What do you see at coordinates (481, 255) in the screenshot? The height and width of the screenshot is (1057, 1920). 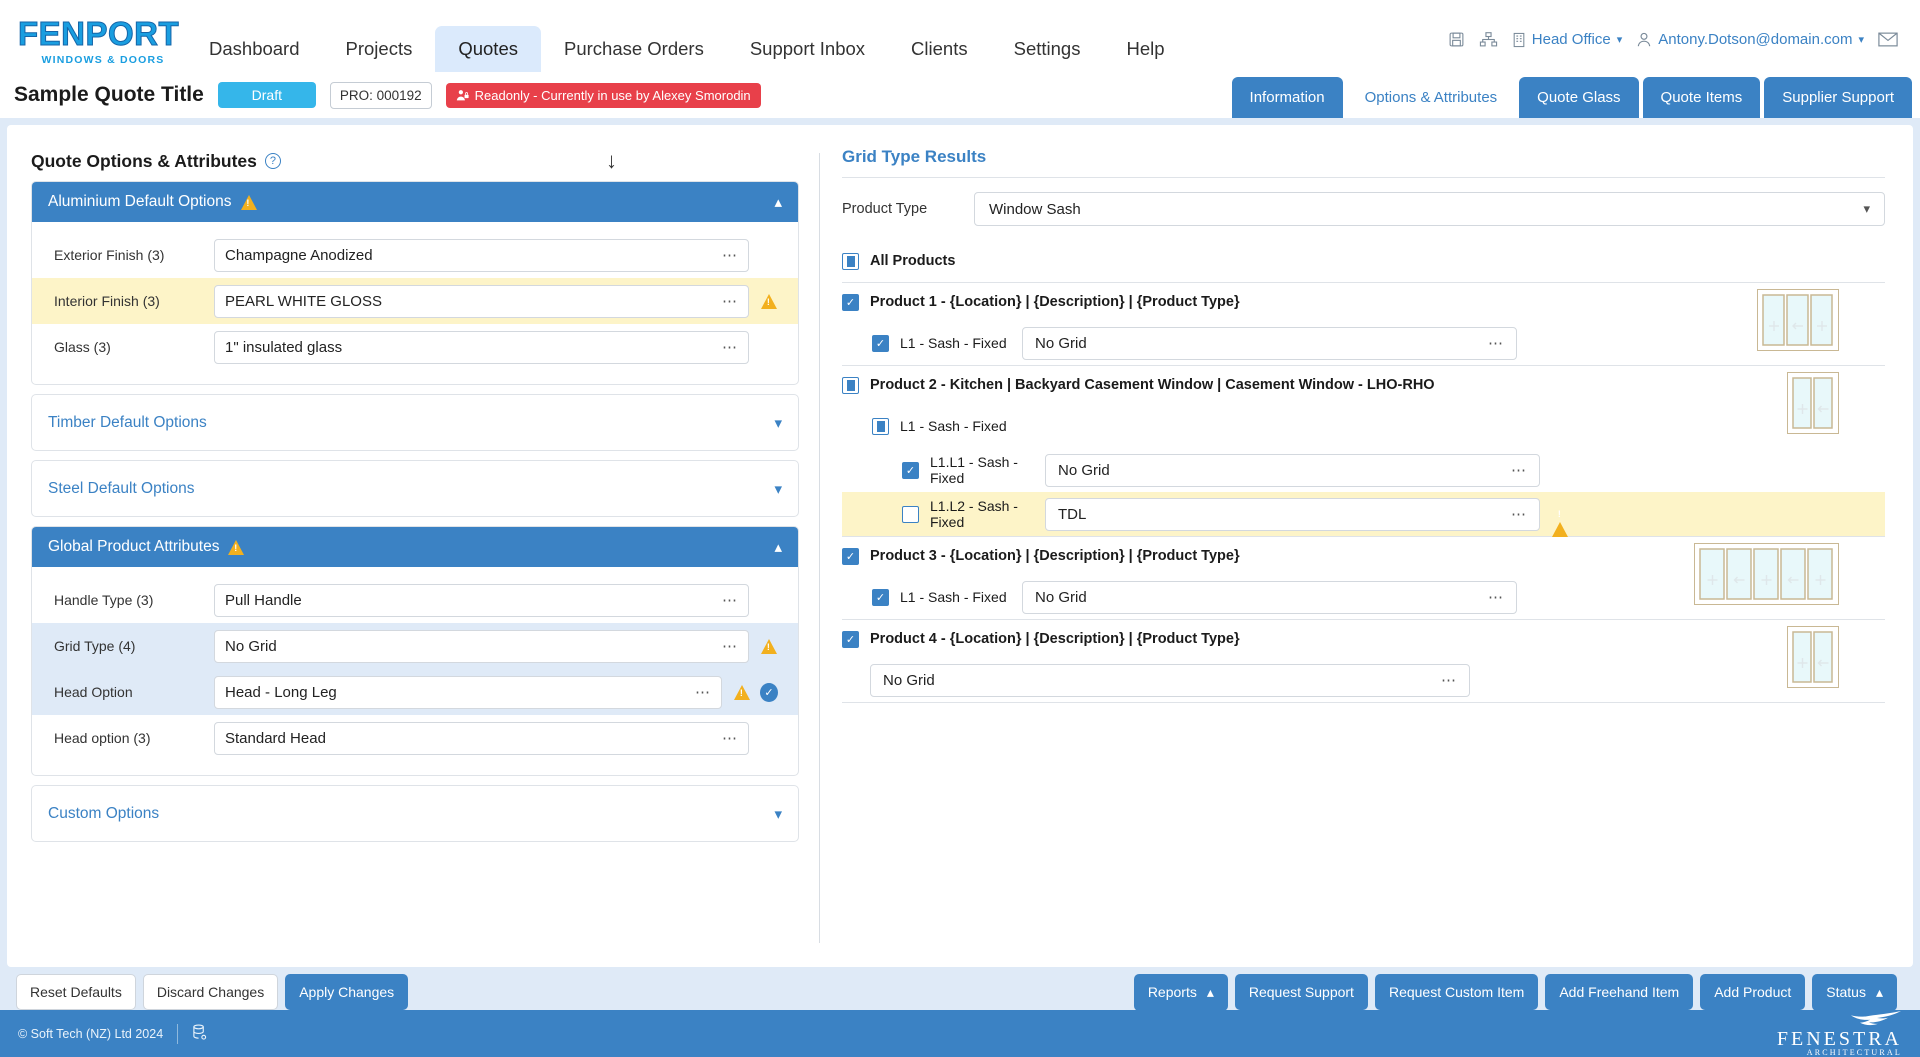 I see `attribute-value-field: Champagne Anodized ⋯` at bounding box center [481, 255].